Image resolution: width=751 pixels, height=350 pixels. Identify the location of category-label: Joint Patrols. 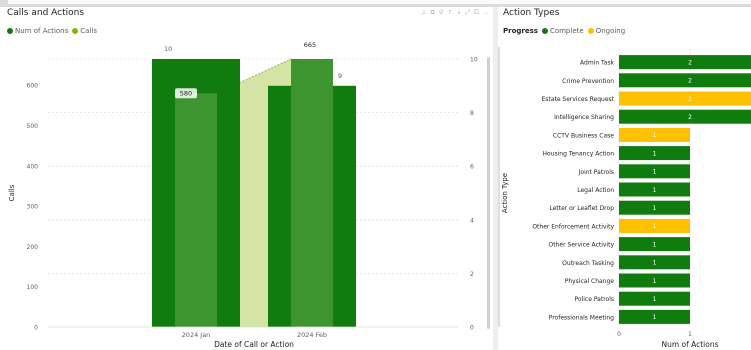
(596, 172).